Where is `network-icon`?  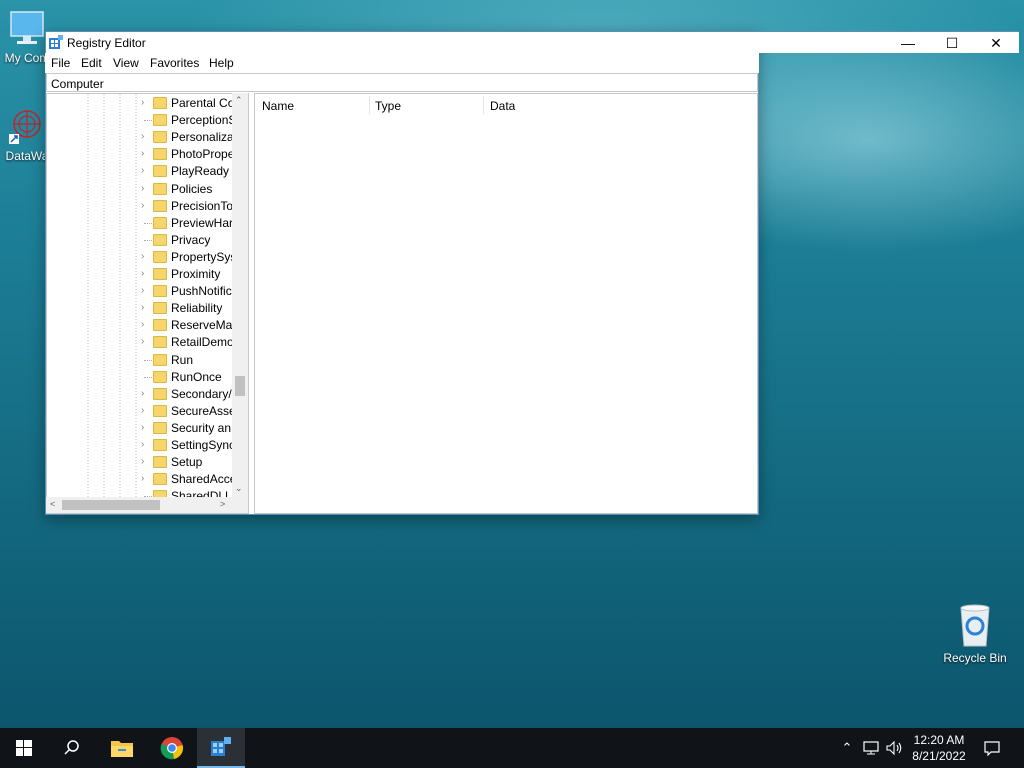 network-icon is located at coordinates (871, 748).